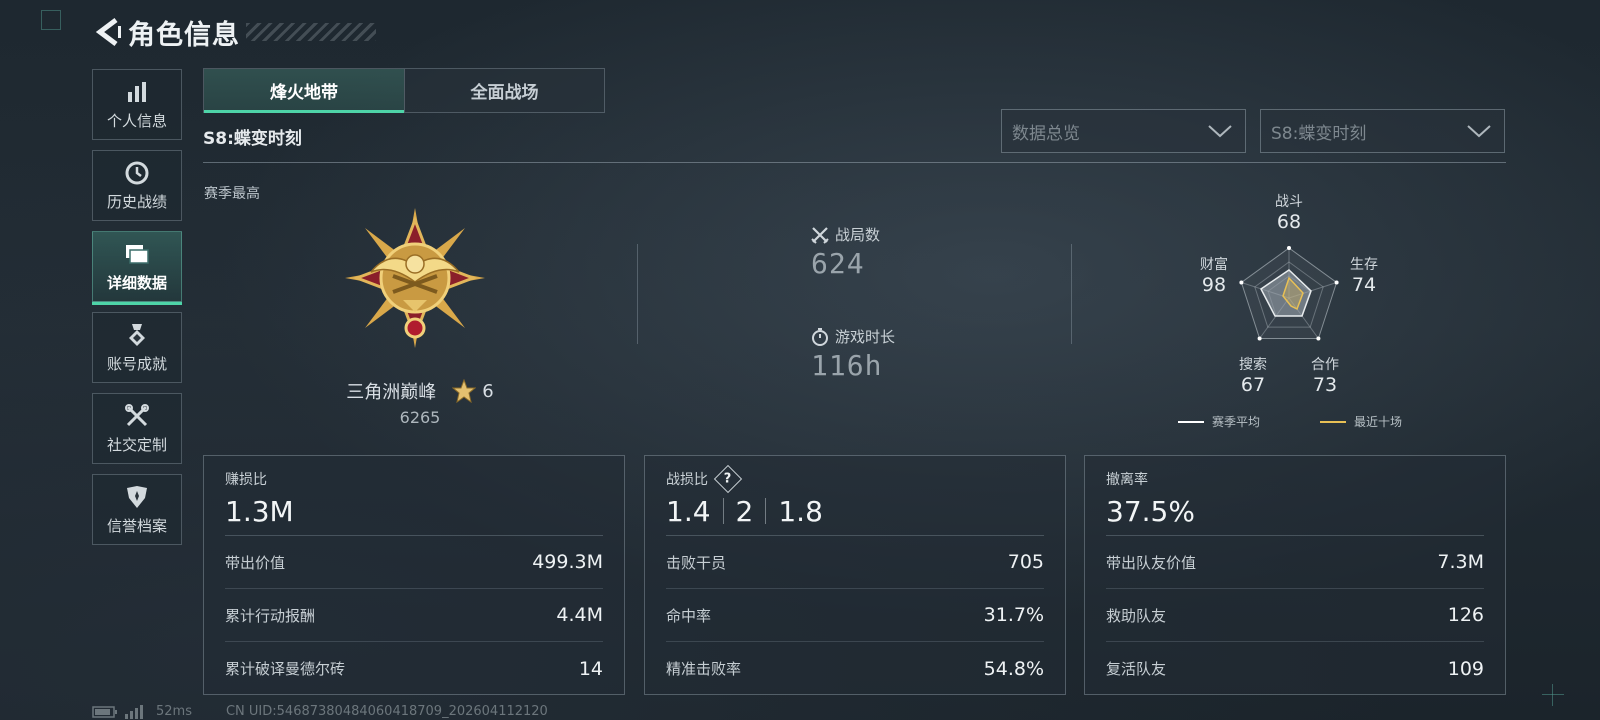 The image size is (1600, 720). I want to click on sidebar-item-reputation: 信誉档案, so click(137, 509).